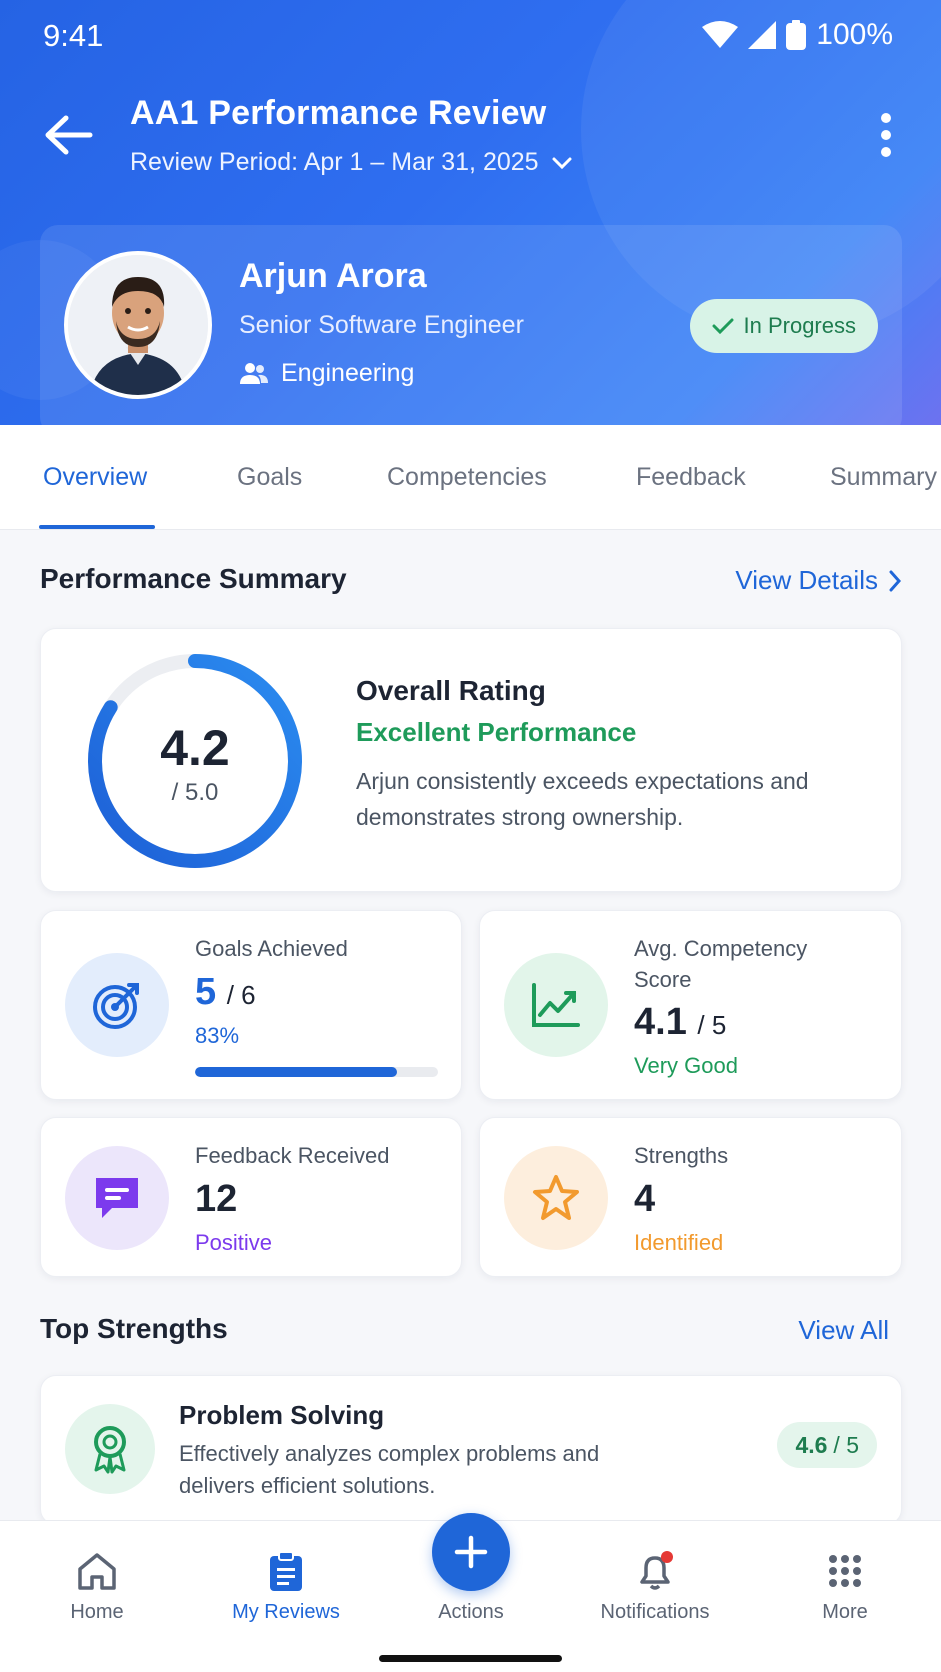  Describe the element at coordinates (656, 1570) in the screenshot. I see `bell-icon` at that location.